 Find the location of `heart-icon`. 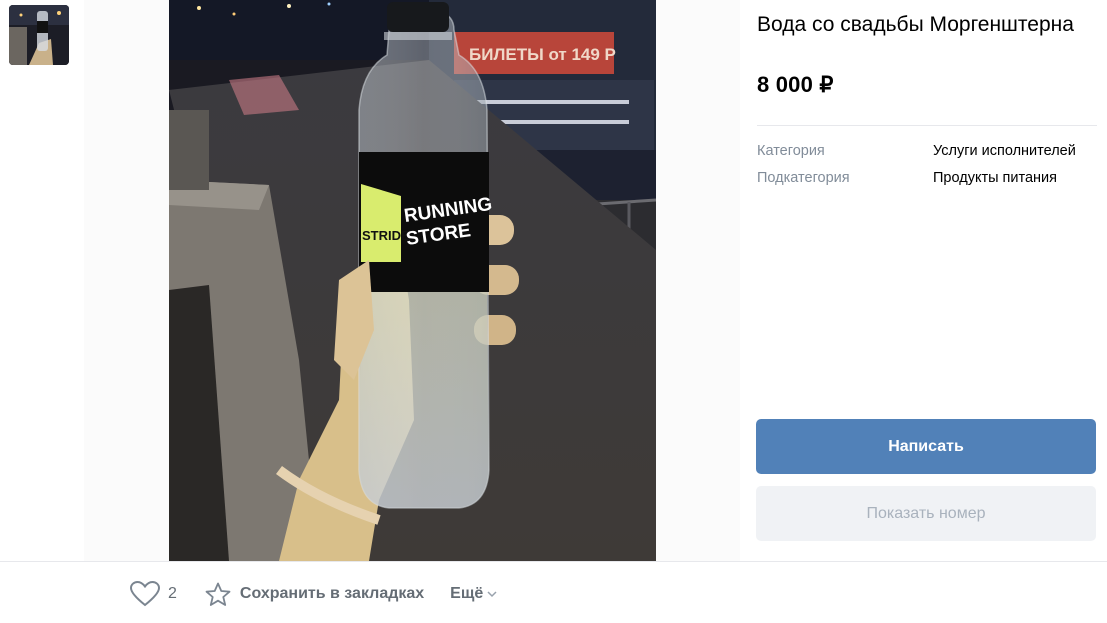

heart-icon is located at coordinates (145, 594).